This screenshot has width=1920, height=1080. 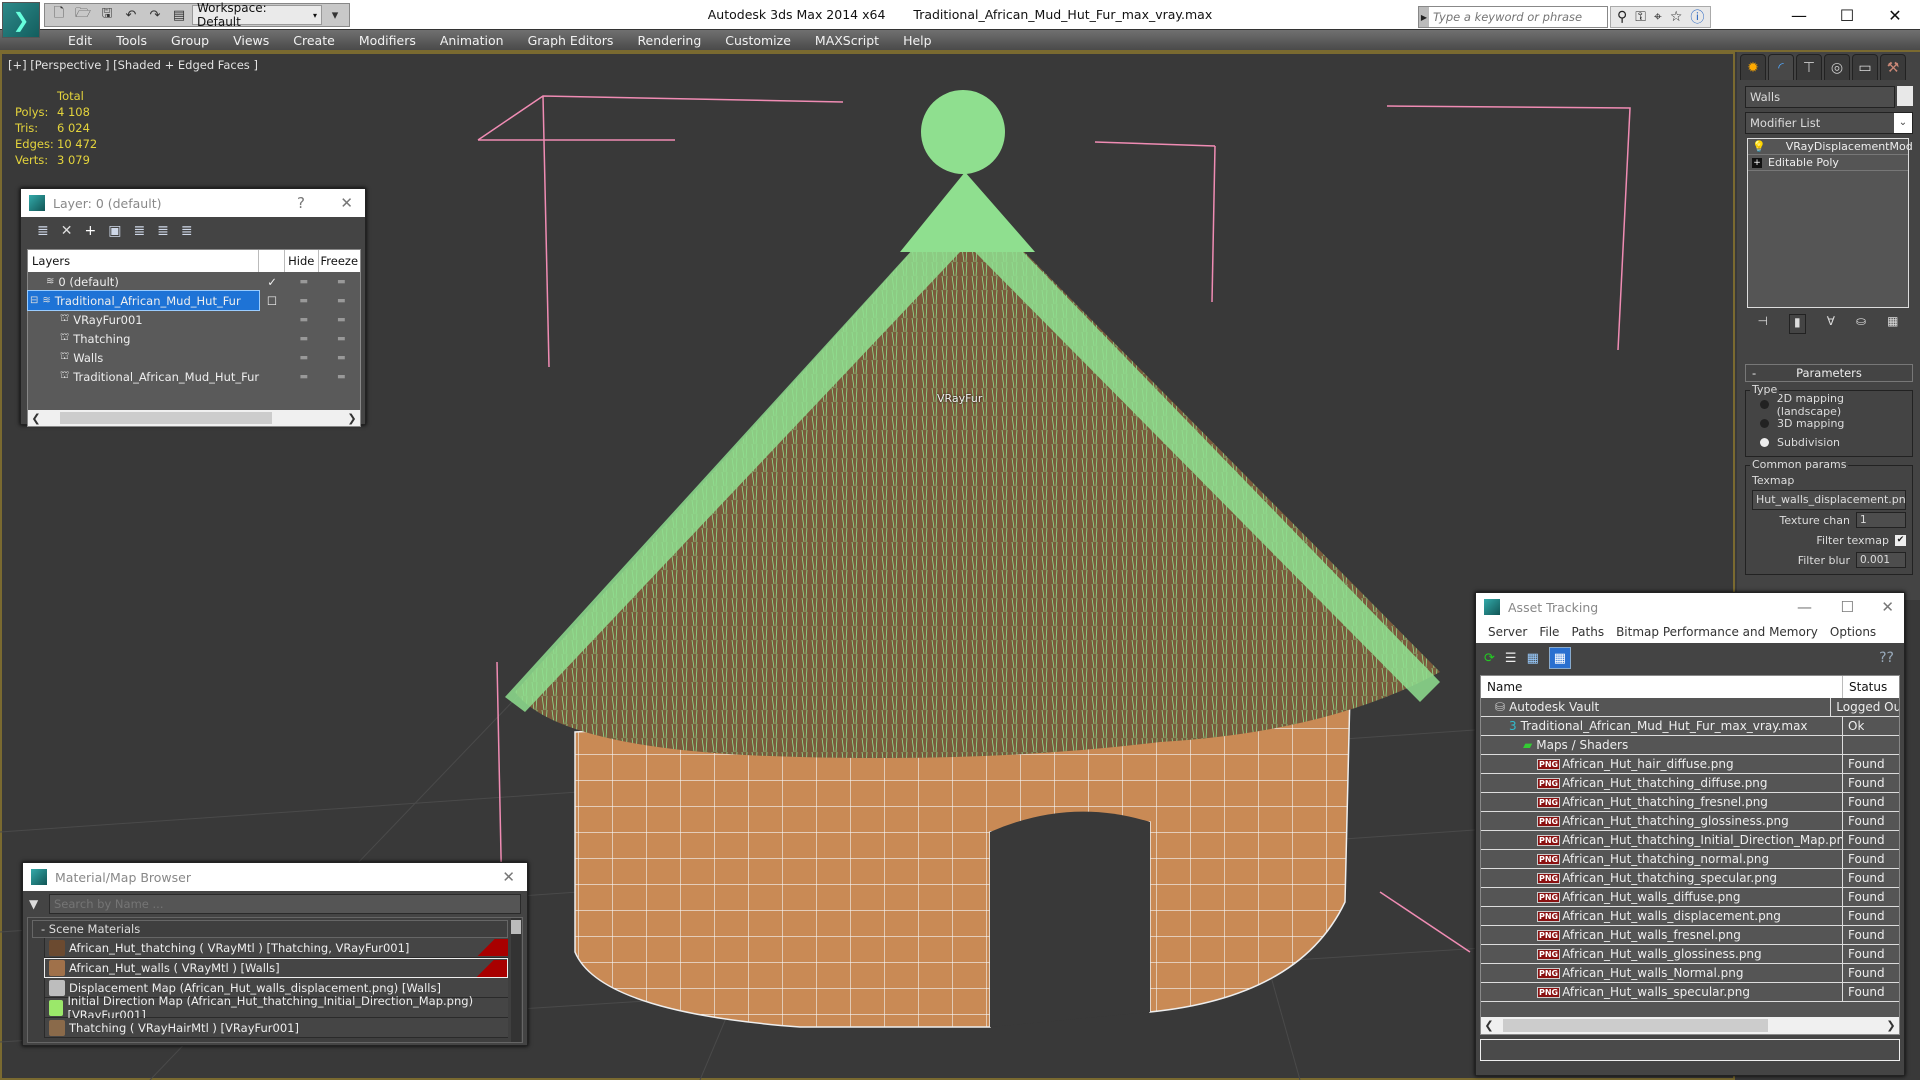 What do you see at coordinates (314, 40) in the screenshot?
I see `menu-create: Create` at bounding box center [314, 40].